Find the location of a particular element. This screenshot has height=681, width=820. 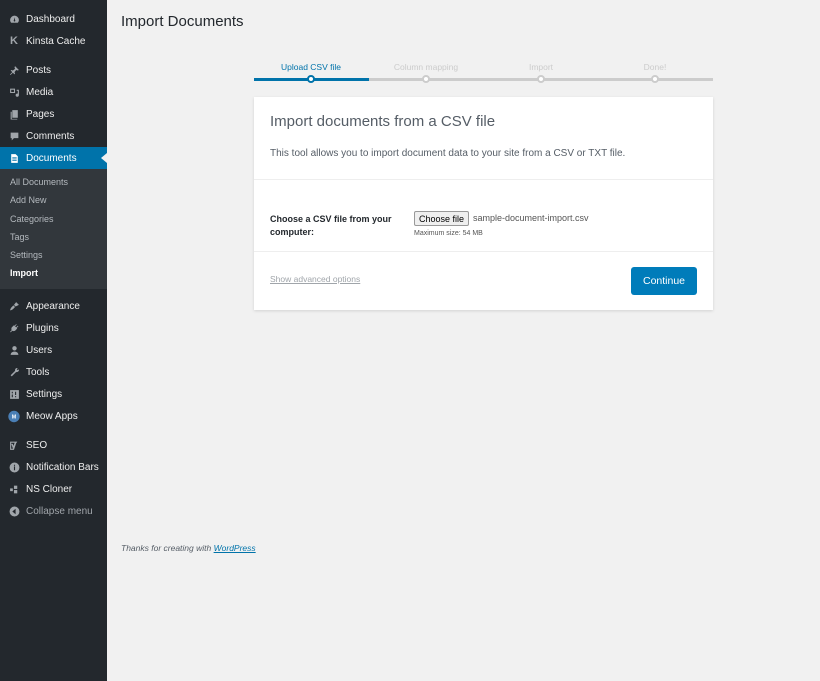

step-done: Done! is located at coordinates (655, 67).